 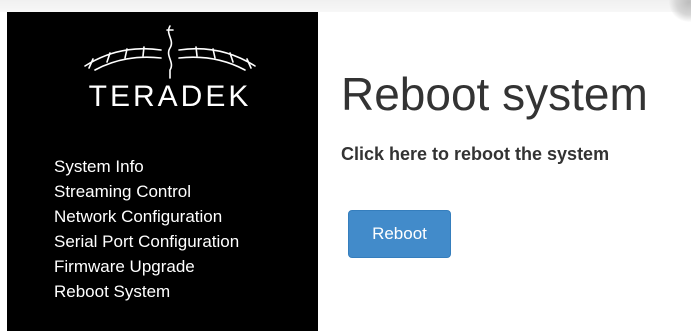 I want to click on sidebar-item-network-configuration: Network Configuration, so click(x=146, y=216).